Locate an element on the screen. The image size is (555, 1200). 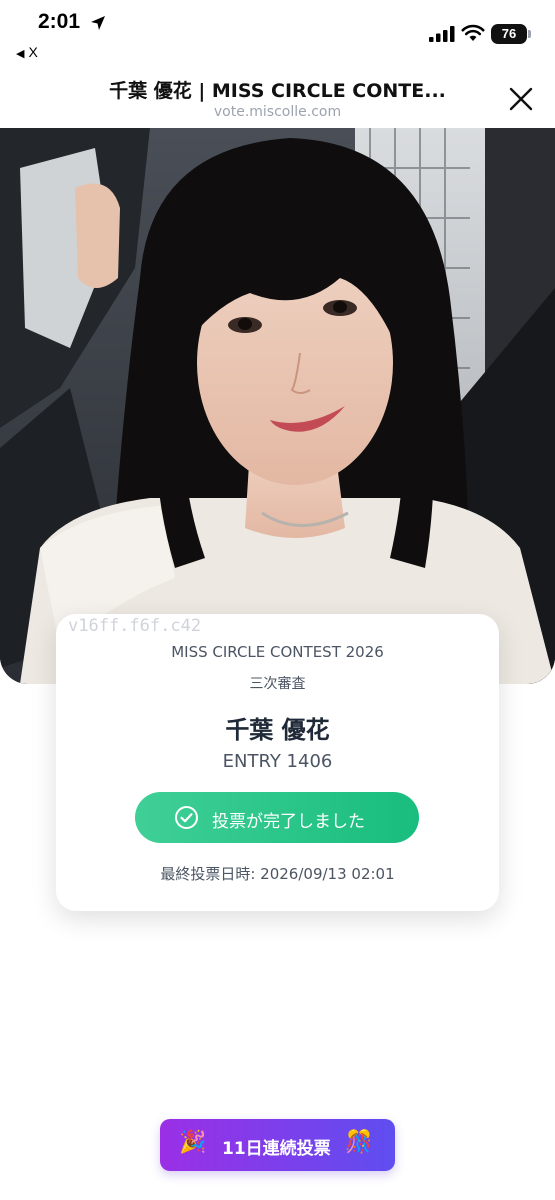
stage-label: 三次審査 is located at coordinates (277, 684).